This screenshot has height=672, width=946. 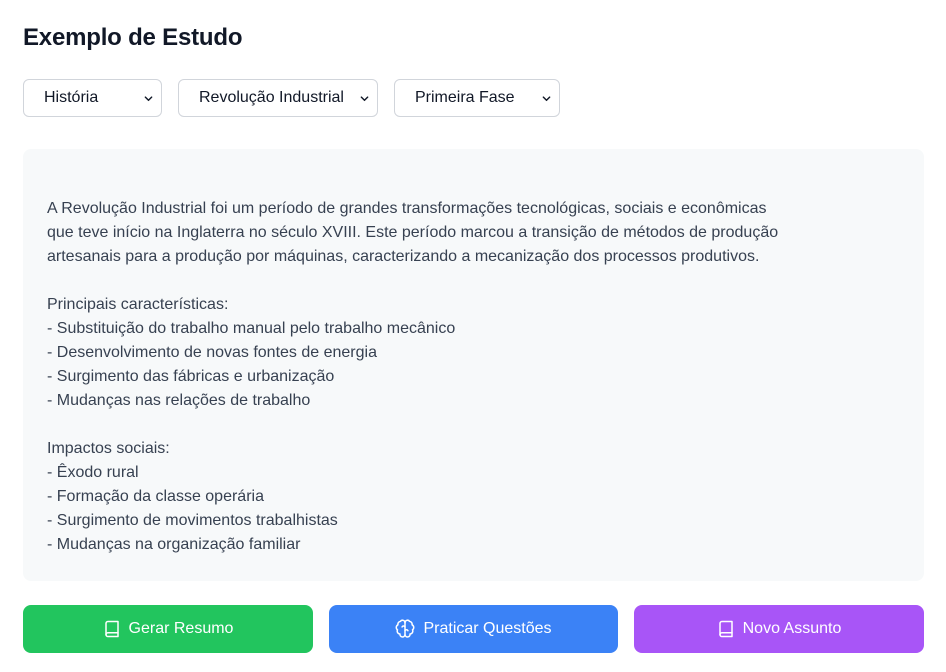 What do you see at coordinates (487, 628) in the screenshot?
I see `practice-questions-label: Praticar Questões` at bounding box center [487, 628].